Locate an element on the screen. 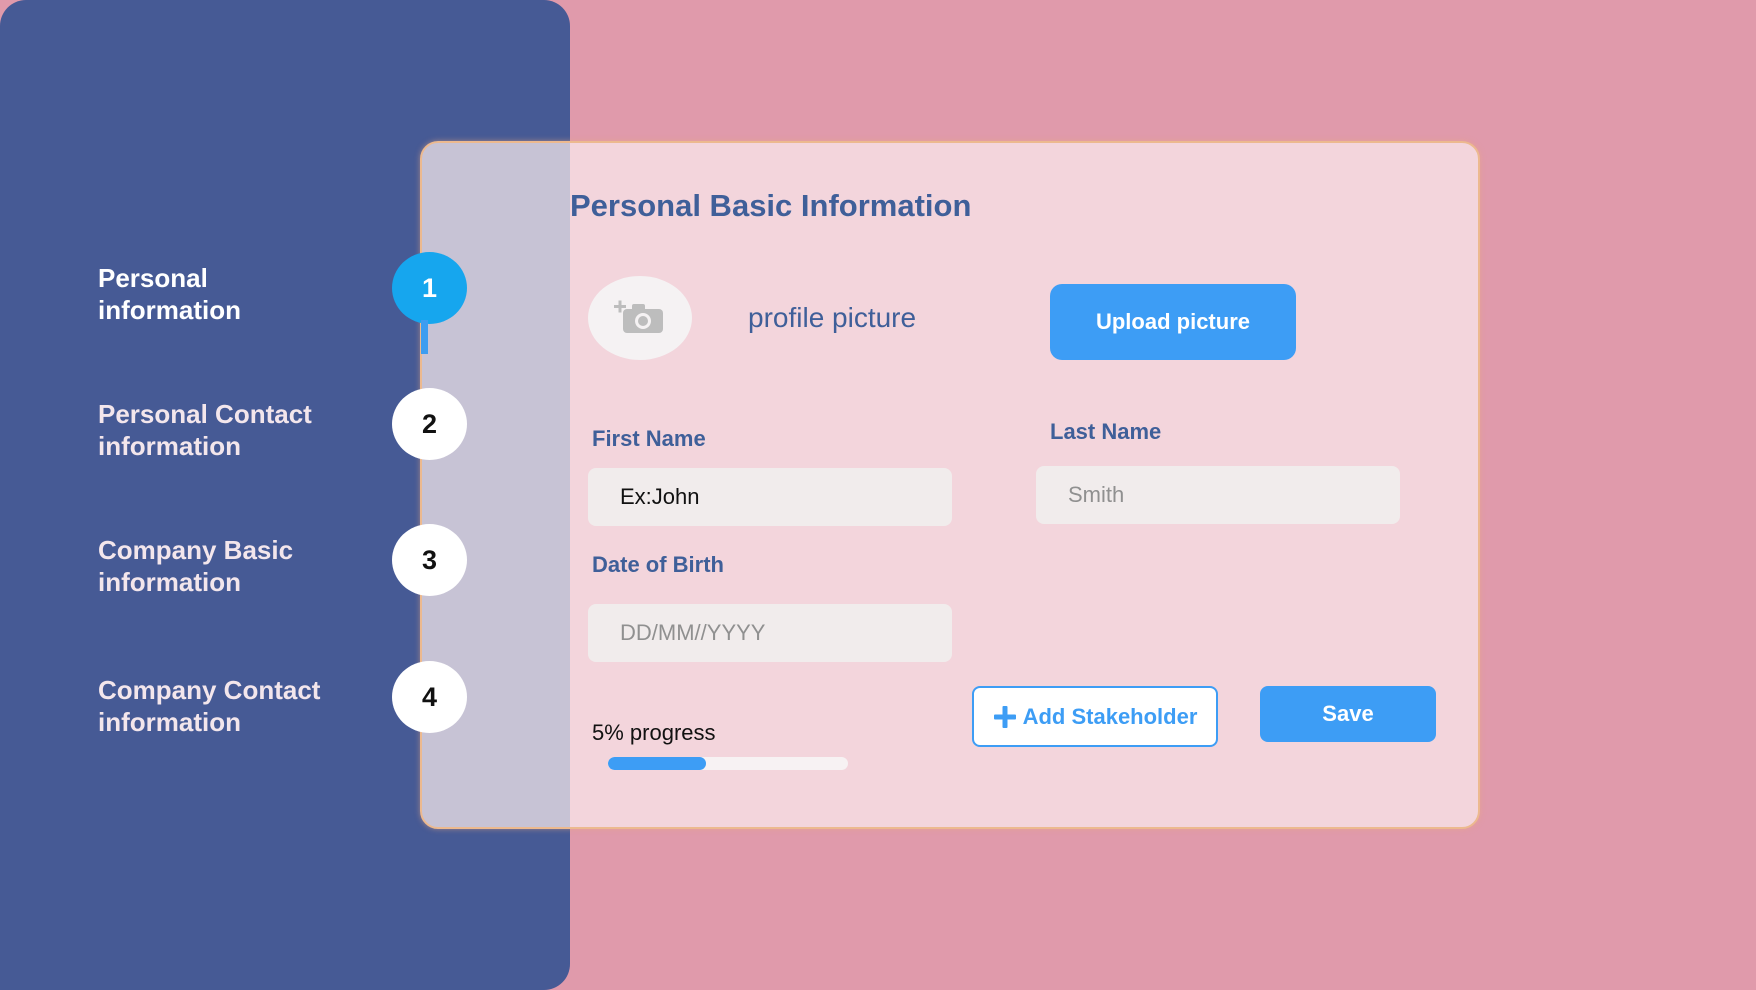 Image resolution: width=1756 pixels, height=990 pixels. first-name-label: First Name is located at coordinates (649, 438).